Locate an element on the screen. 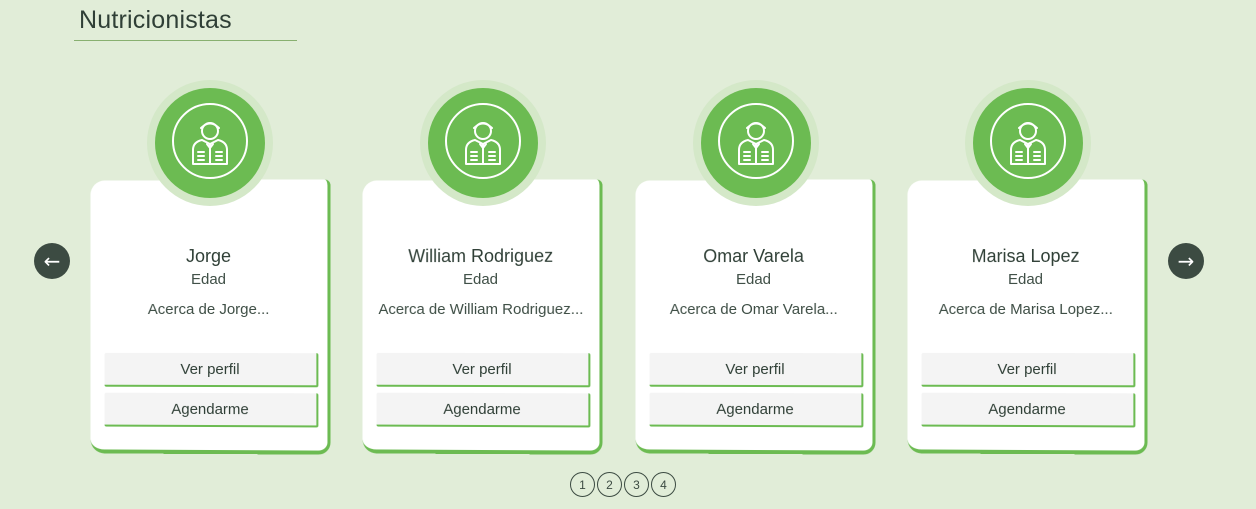 The image size is (1256, 509). nutritionist-name: Jorge is located at coordinates (209, 256).